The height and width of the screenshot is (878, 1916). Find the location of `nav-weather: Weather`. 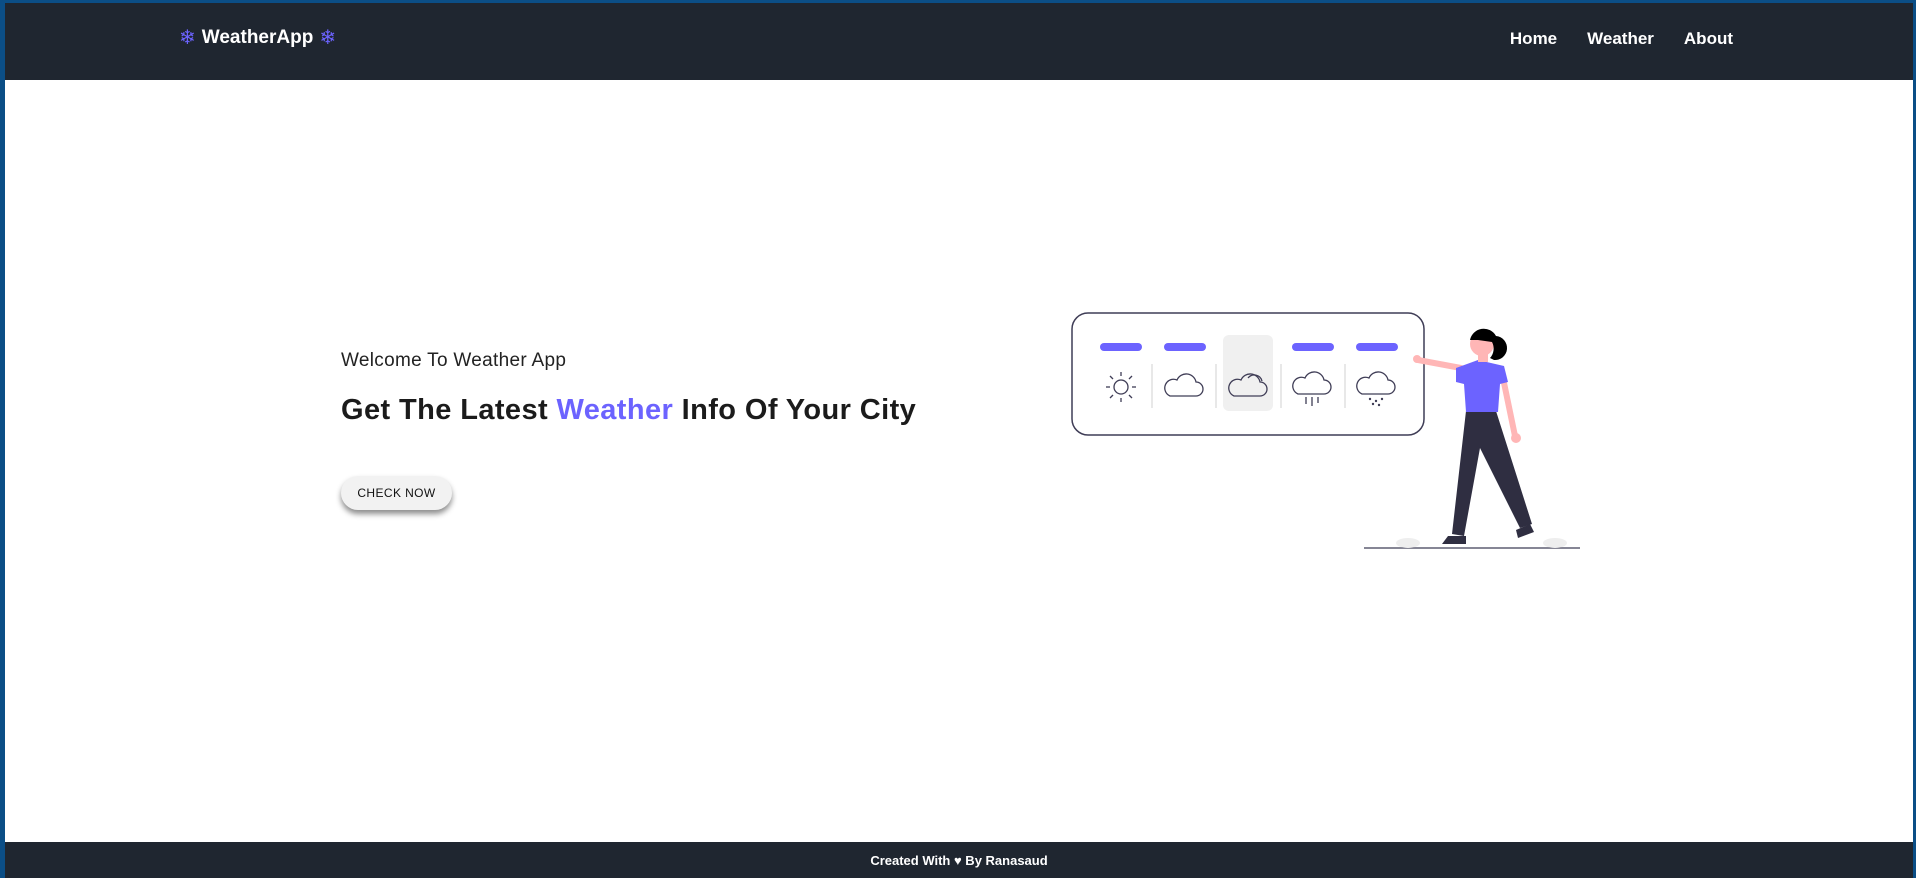

nav-weather: Weather is located at coordinates (1620, 39).